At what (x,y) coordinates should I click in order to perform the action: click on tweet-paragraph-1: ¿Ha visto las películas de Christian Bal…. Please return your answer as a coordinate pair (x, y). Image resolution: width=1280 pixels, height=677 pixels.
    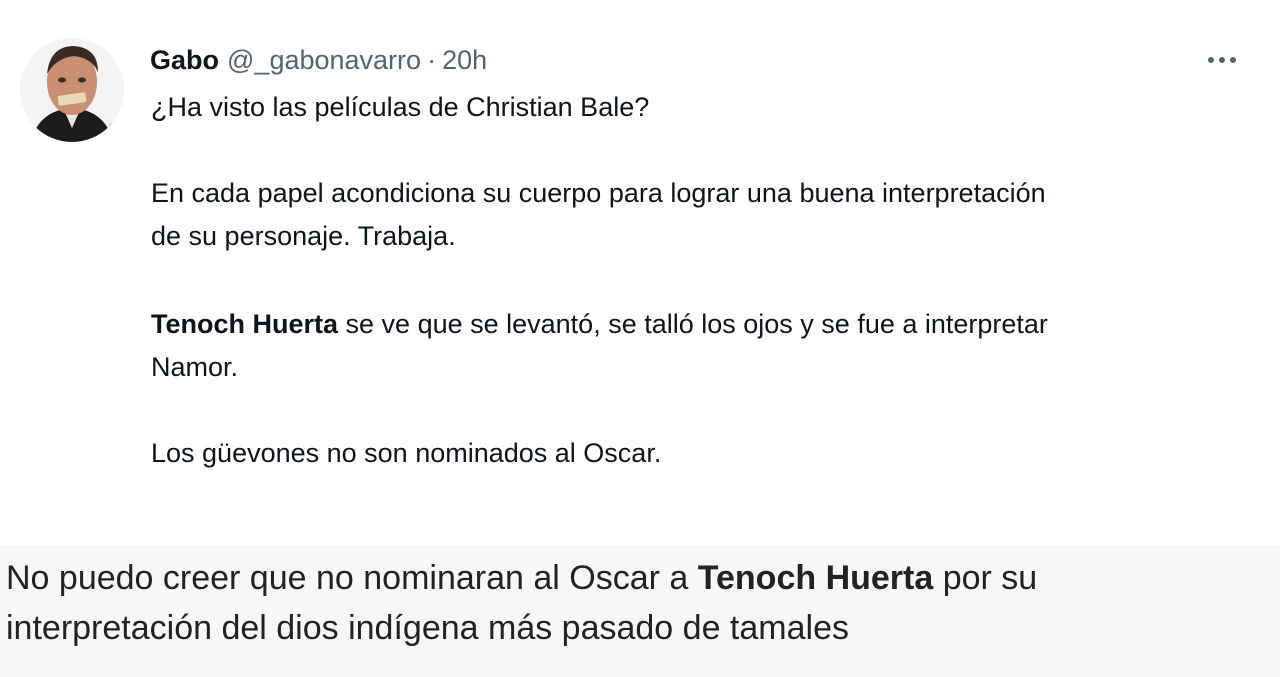
    Looking at the image, I should click on (400, 107).